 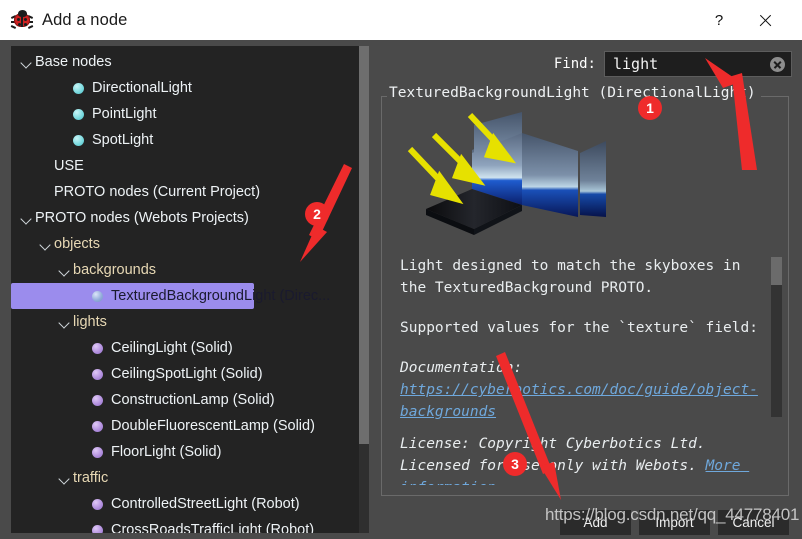 I want to click on tree-scrollbar, so click(x=364, y=289).